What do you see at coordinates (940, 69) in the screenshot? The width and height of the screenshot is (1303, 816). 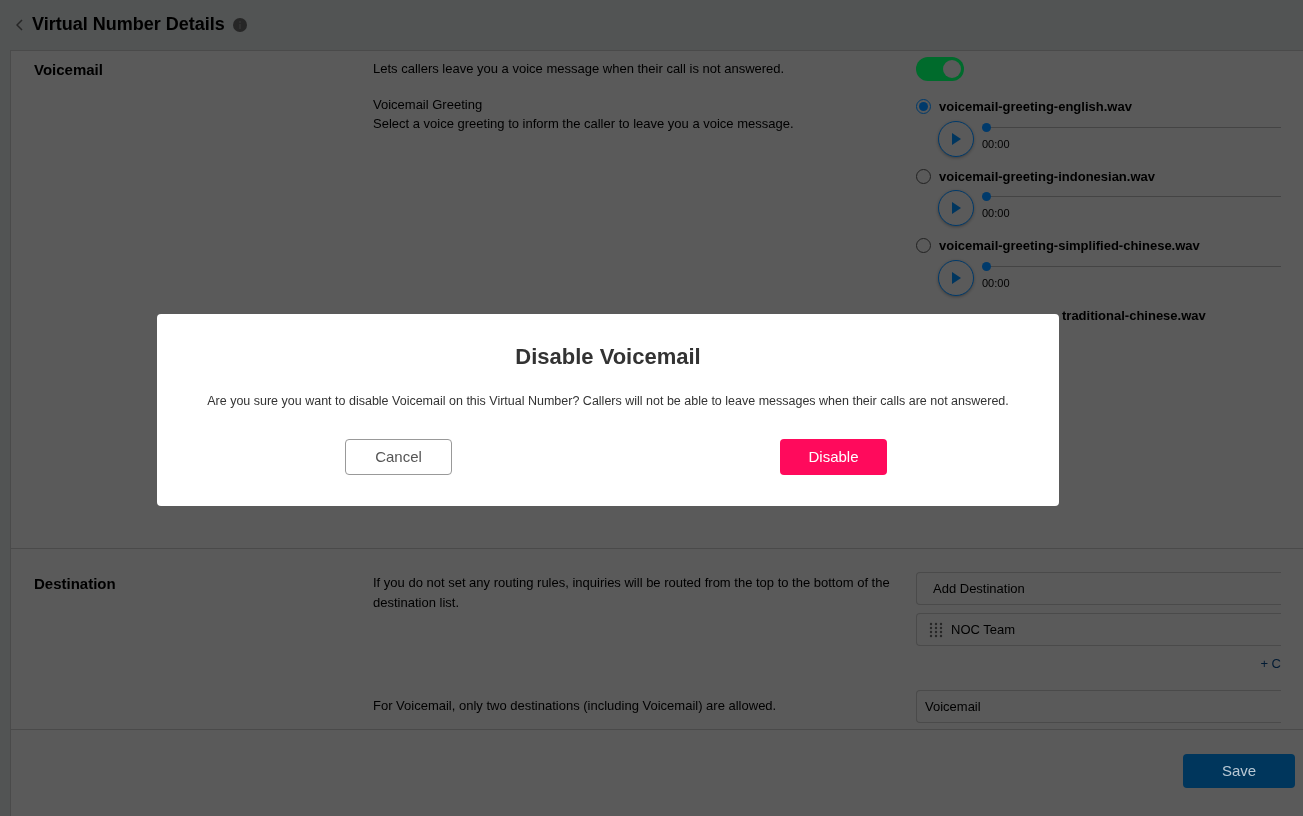 I see `voicemail-toggle` at bounding box center [940, 69].